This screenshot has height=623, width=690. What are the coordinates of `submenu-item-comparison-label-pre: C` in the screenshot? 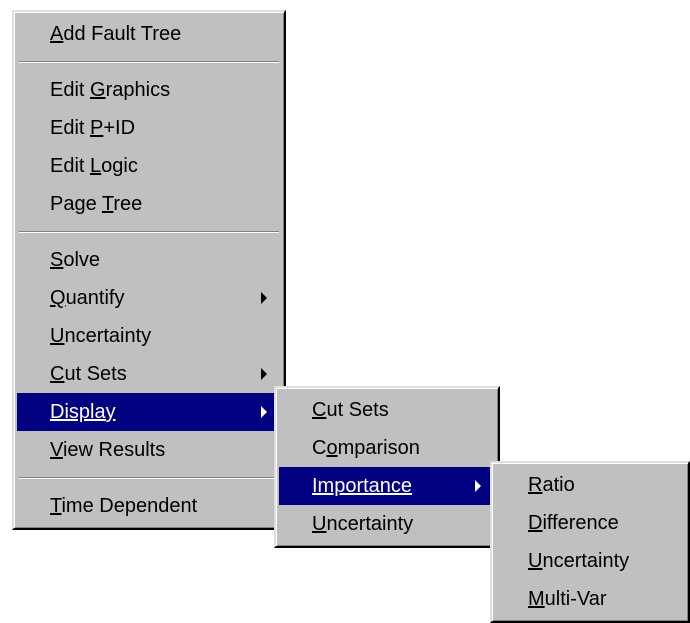 It's located at (319, 448).